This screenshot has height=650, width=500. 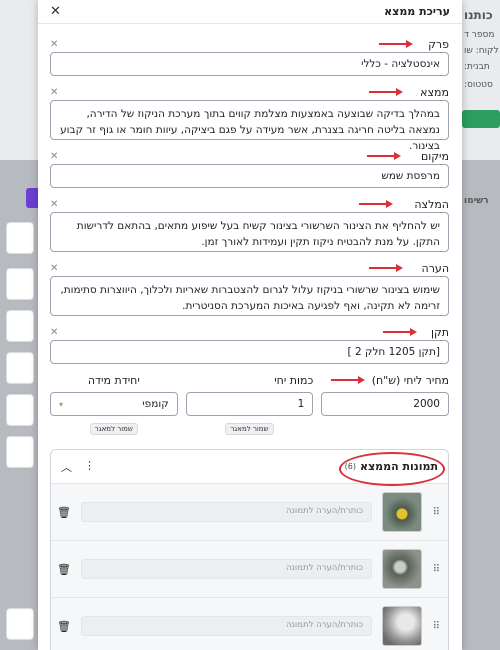 I want to click on unit-select-value: קומפי, so click(x=155, y=404).